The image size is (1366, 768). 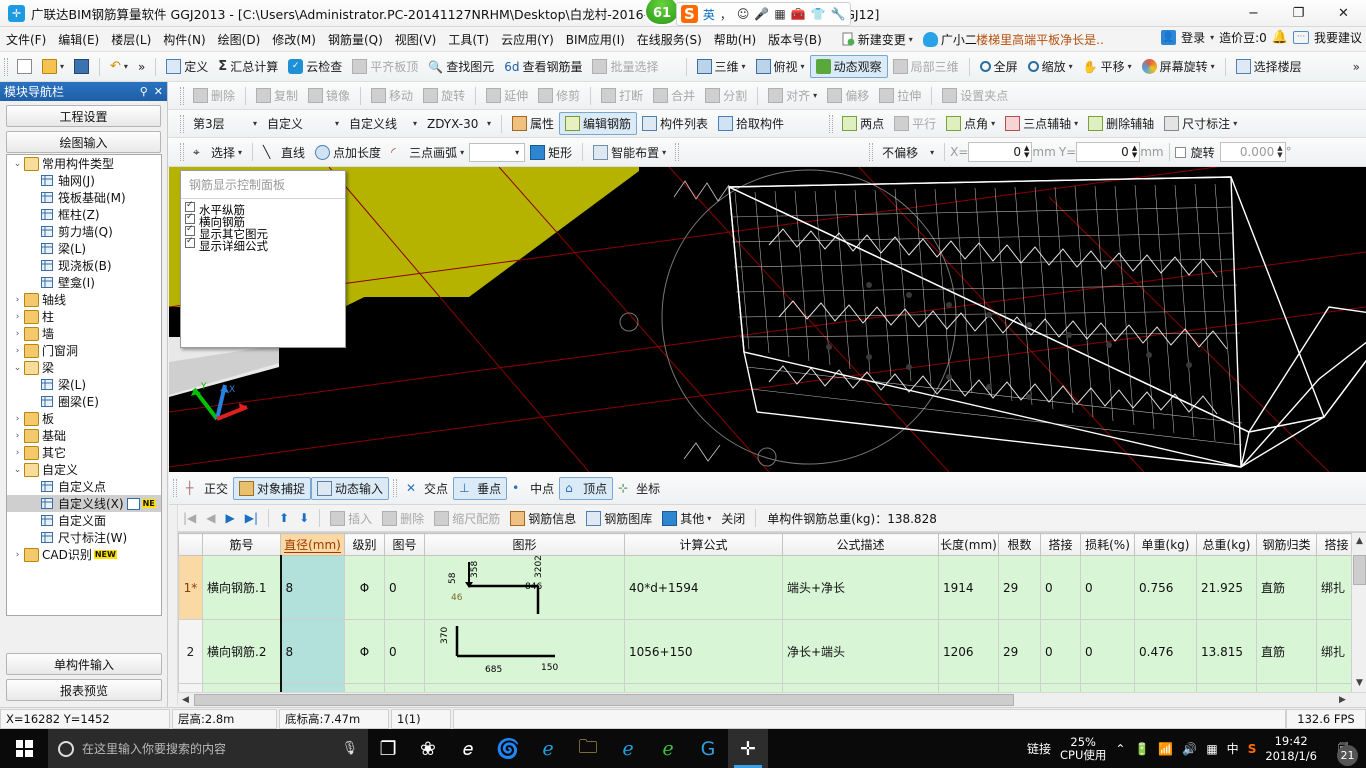 I want to click on taskbar-app-sogou: ❀, so click(x=428, y=748).